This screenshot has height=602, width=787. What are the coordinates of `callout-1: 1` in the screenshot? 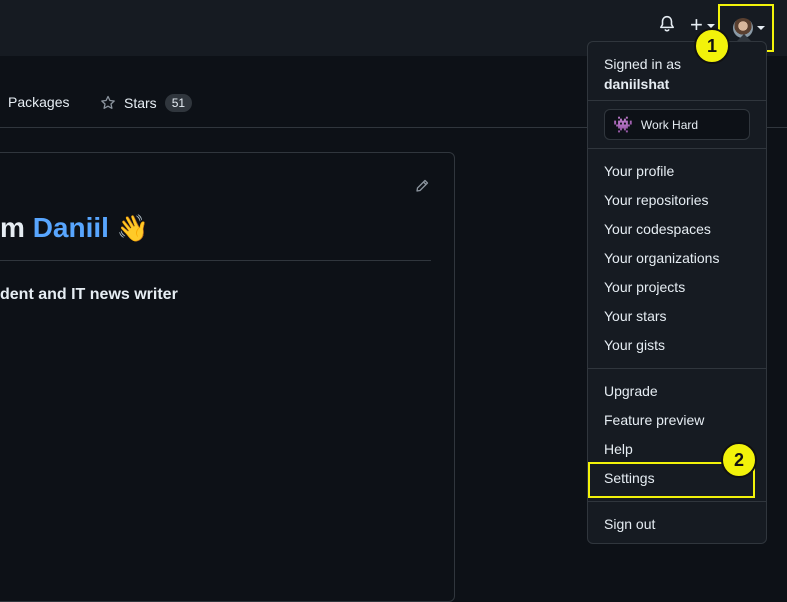 It's located at (712, 46).